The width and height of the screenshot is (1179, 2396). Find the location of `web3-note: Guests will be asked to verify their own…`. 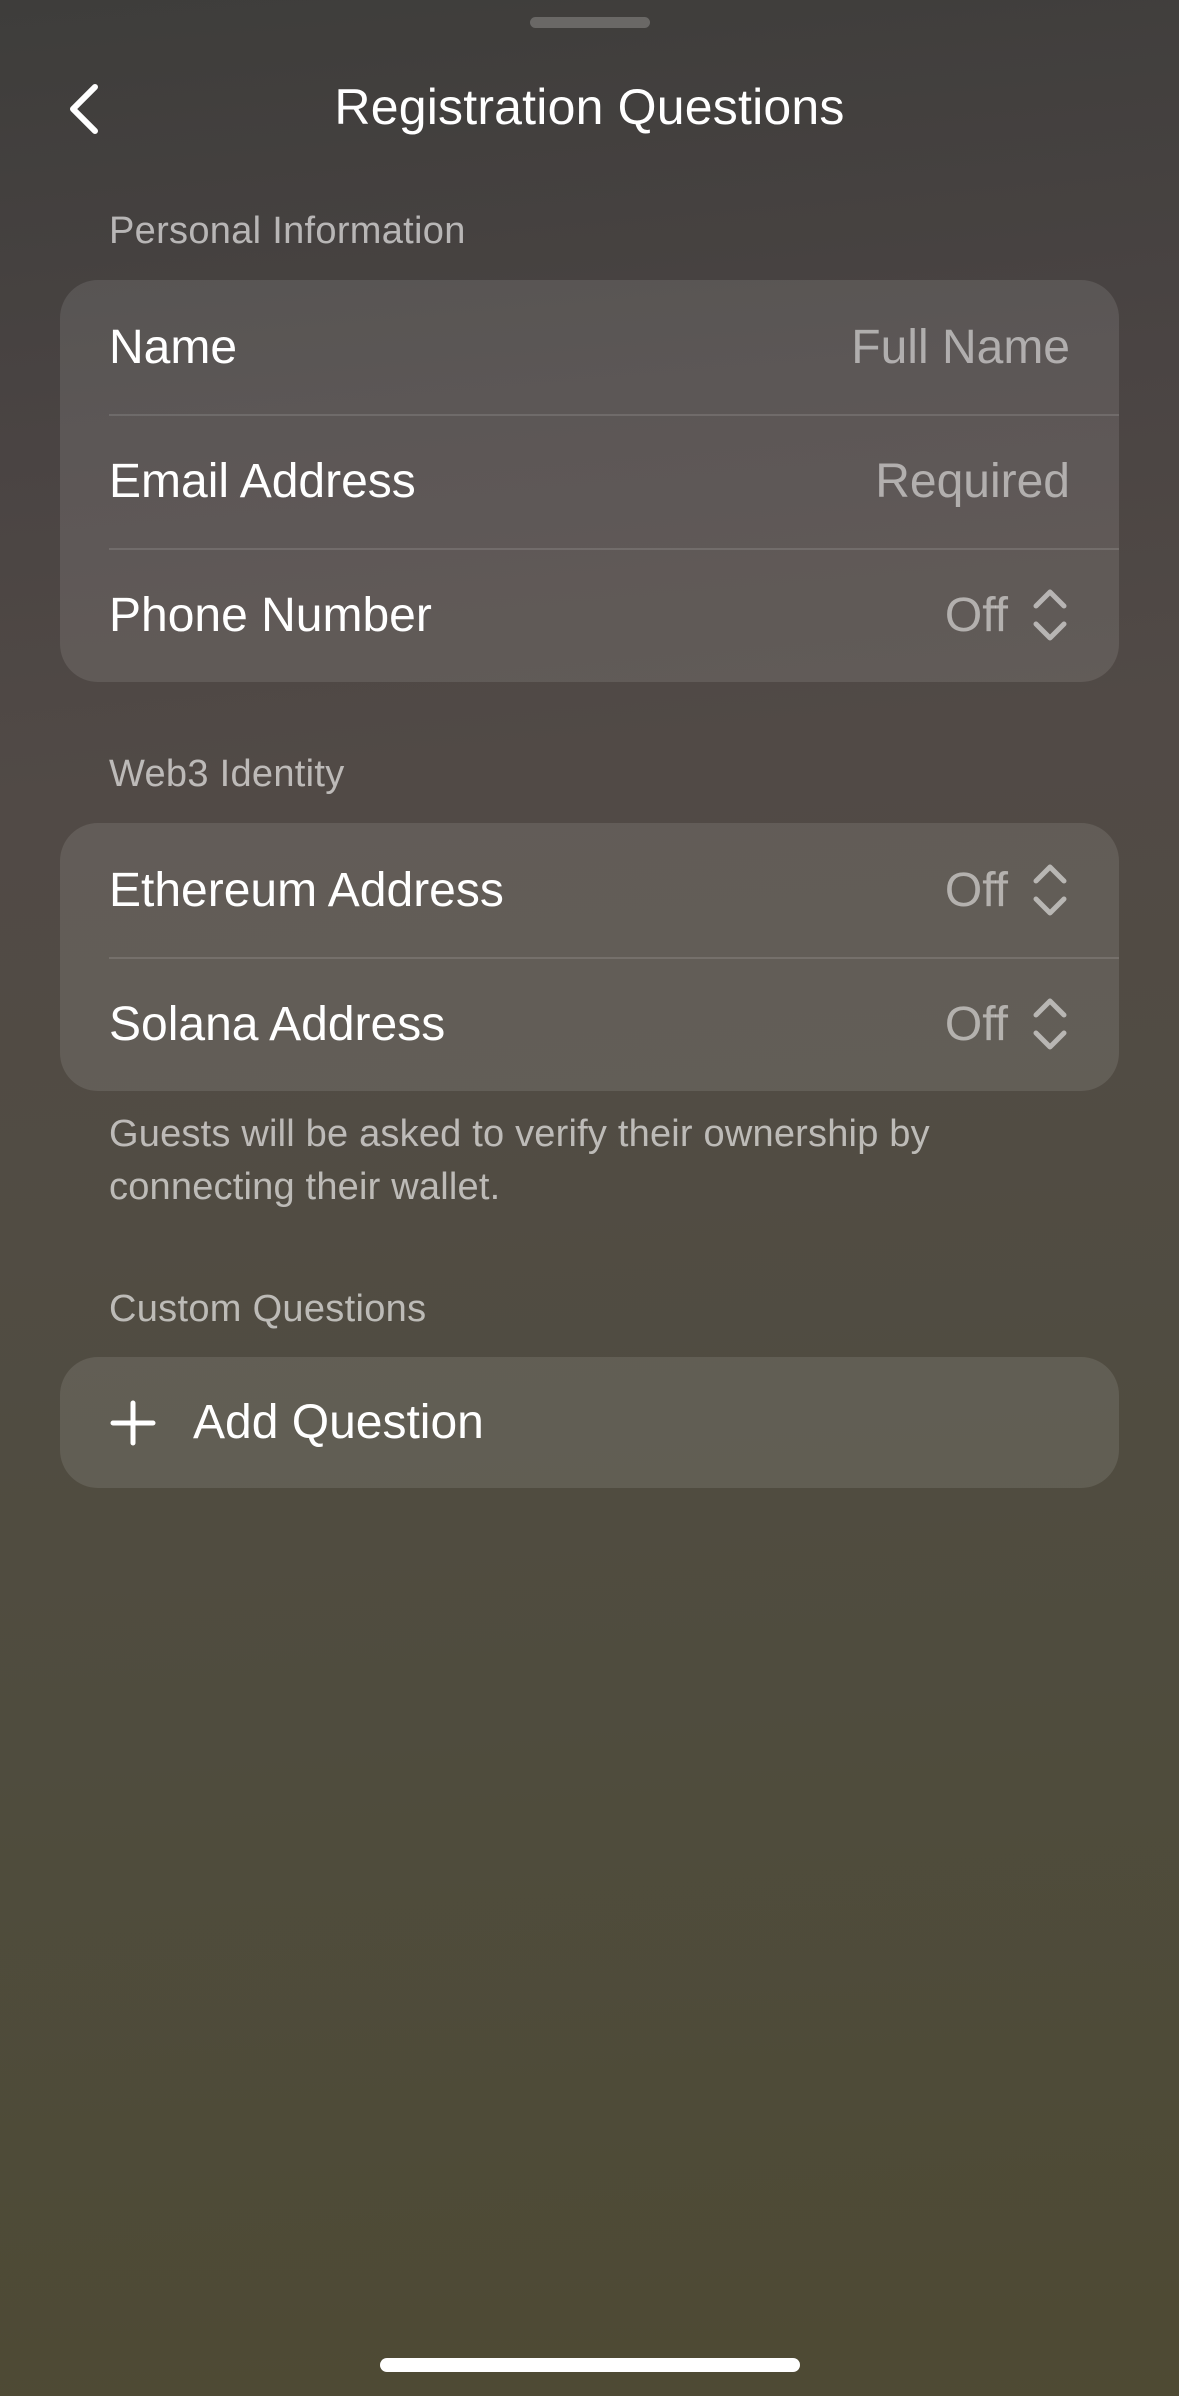

web3-note: Guests will be asked to verify their own… is located at coordinates (519, 1160).